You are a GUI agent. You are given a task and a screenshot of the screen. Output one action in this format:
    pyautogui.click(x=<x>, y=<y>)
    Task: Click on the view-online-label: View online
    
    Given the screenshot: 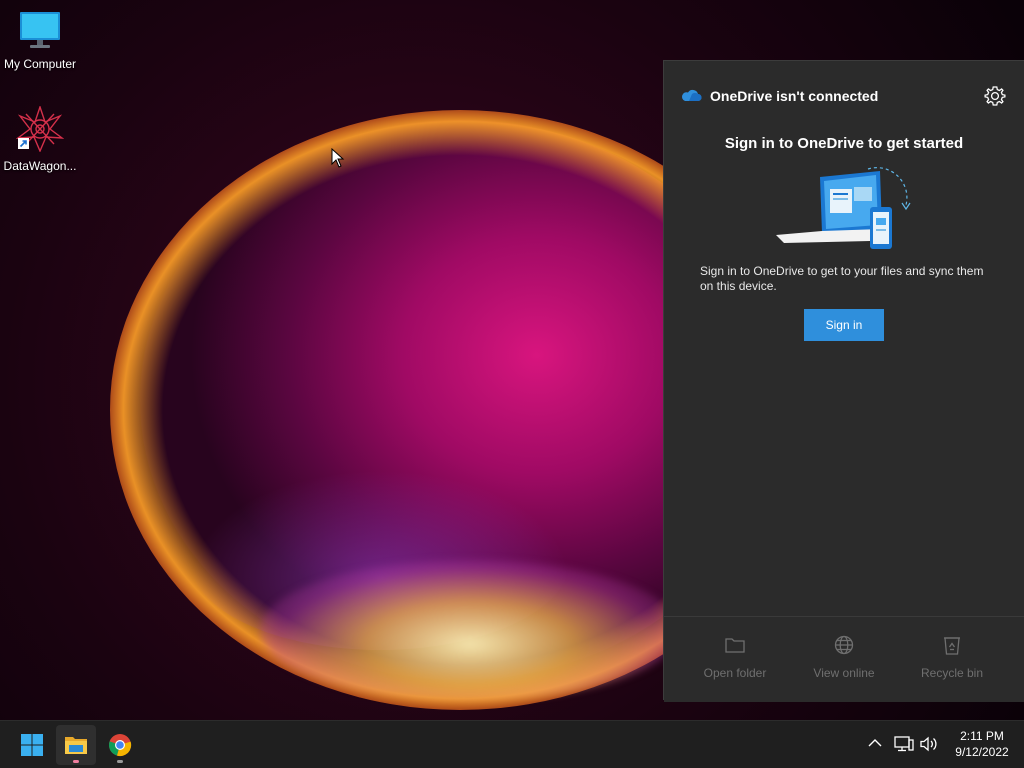 What is the action you would take?
    pyautogui.click(x=844, y=673)
    